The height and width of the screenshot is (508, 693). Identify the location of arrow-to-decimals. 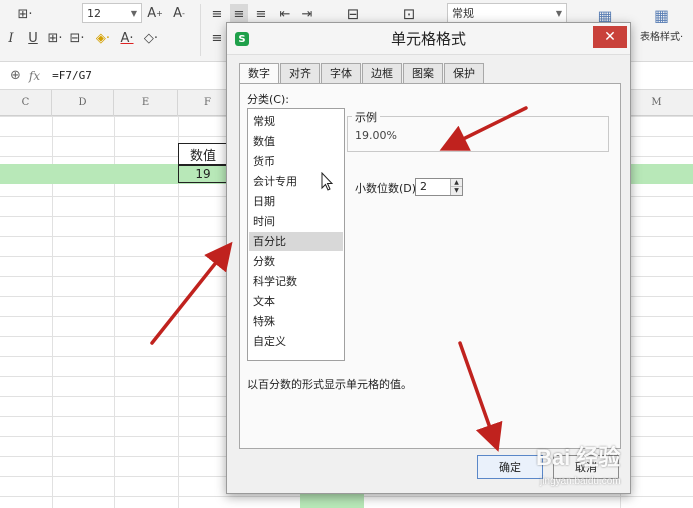
(483, 128).